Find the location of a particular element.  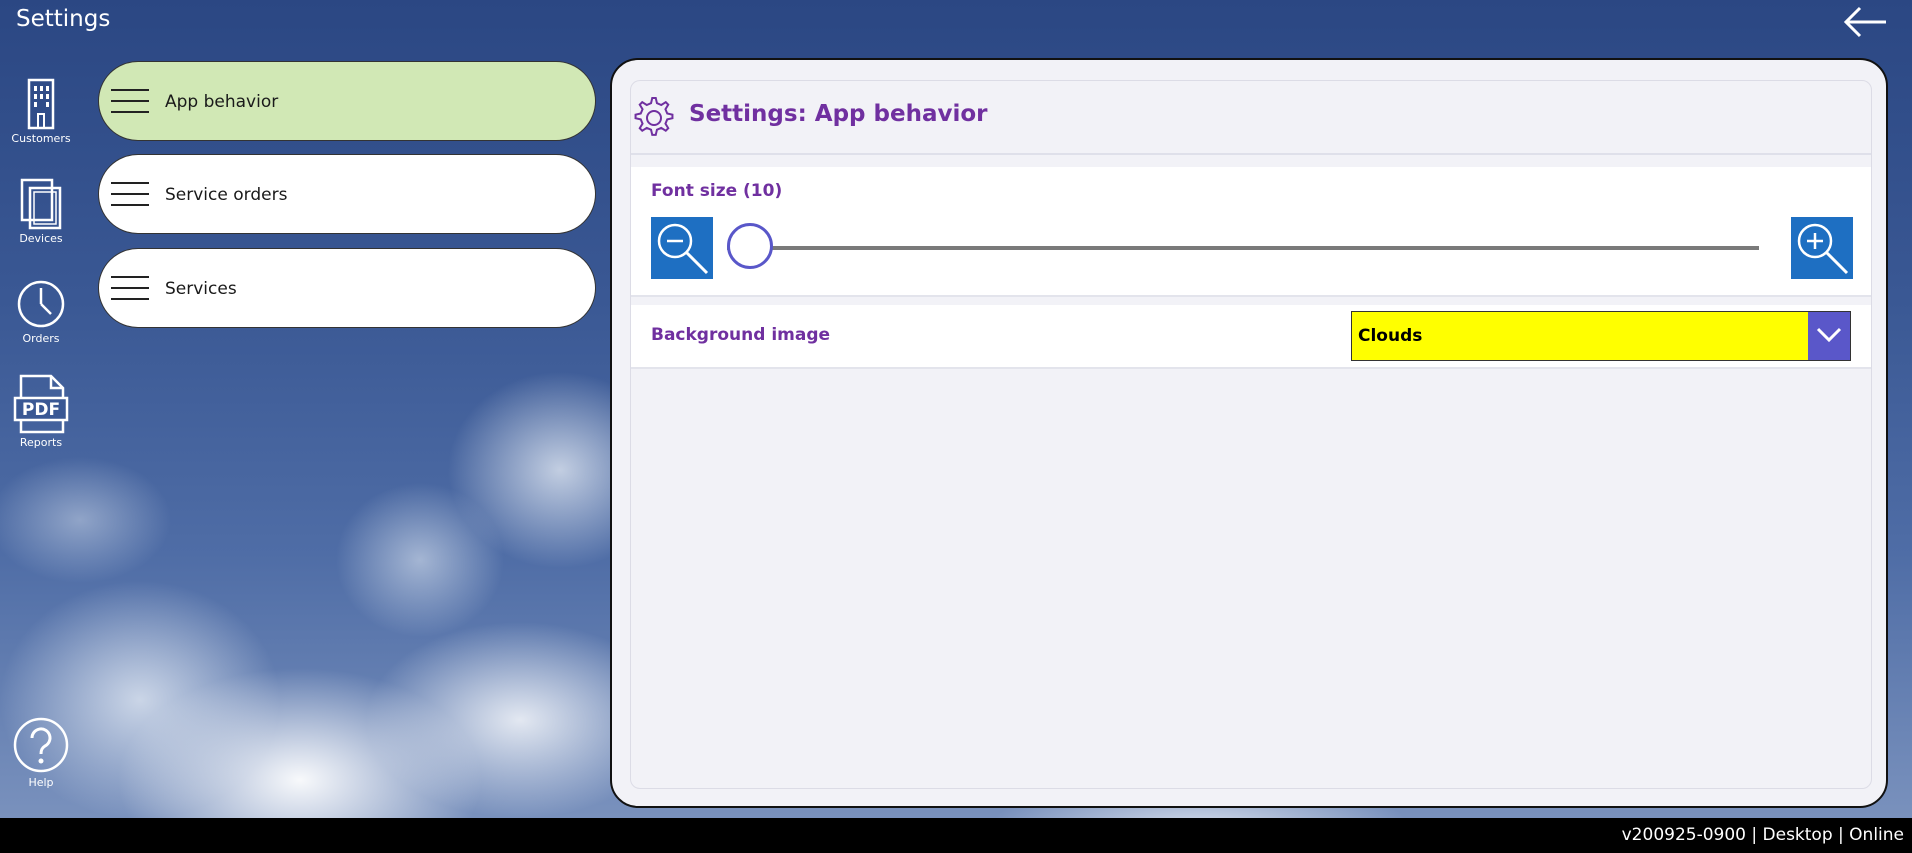

dropdown-selected-value: Clouds is located at coordinates (1390, 336).